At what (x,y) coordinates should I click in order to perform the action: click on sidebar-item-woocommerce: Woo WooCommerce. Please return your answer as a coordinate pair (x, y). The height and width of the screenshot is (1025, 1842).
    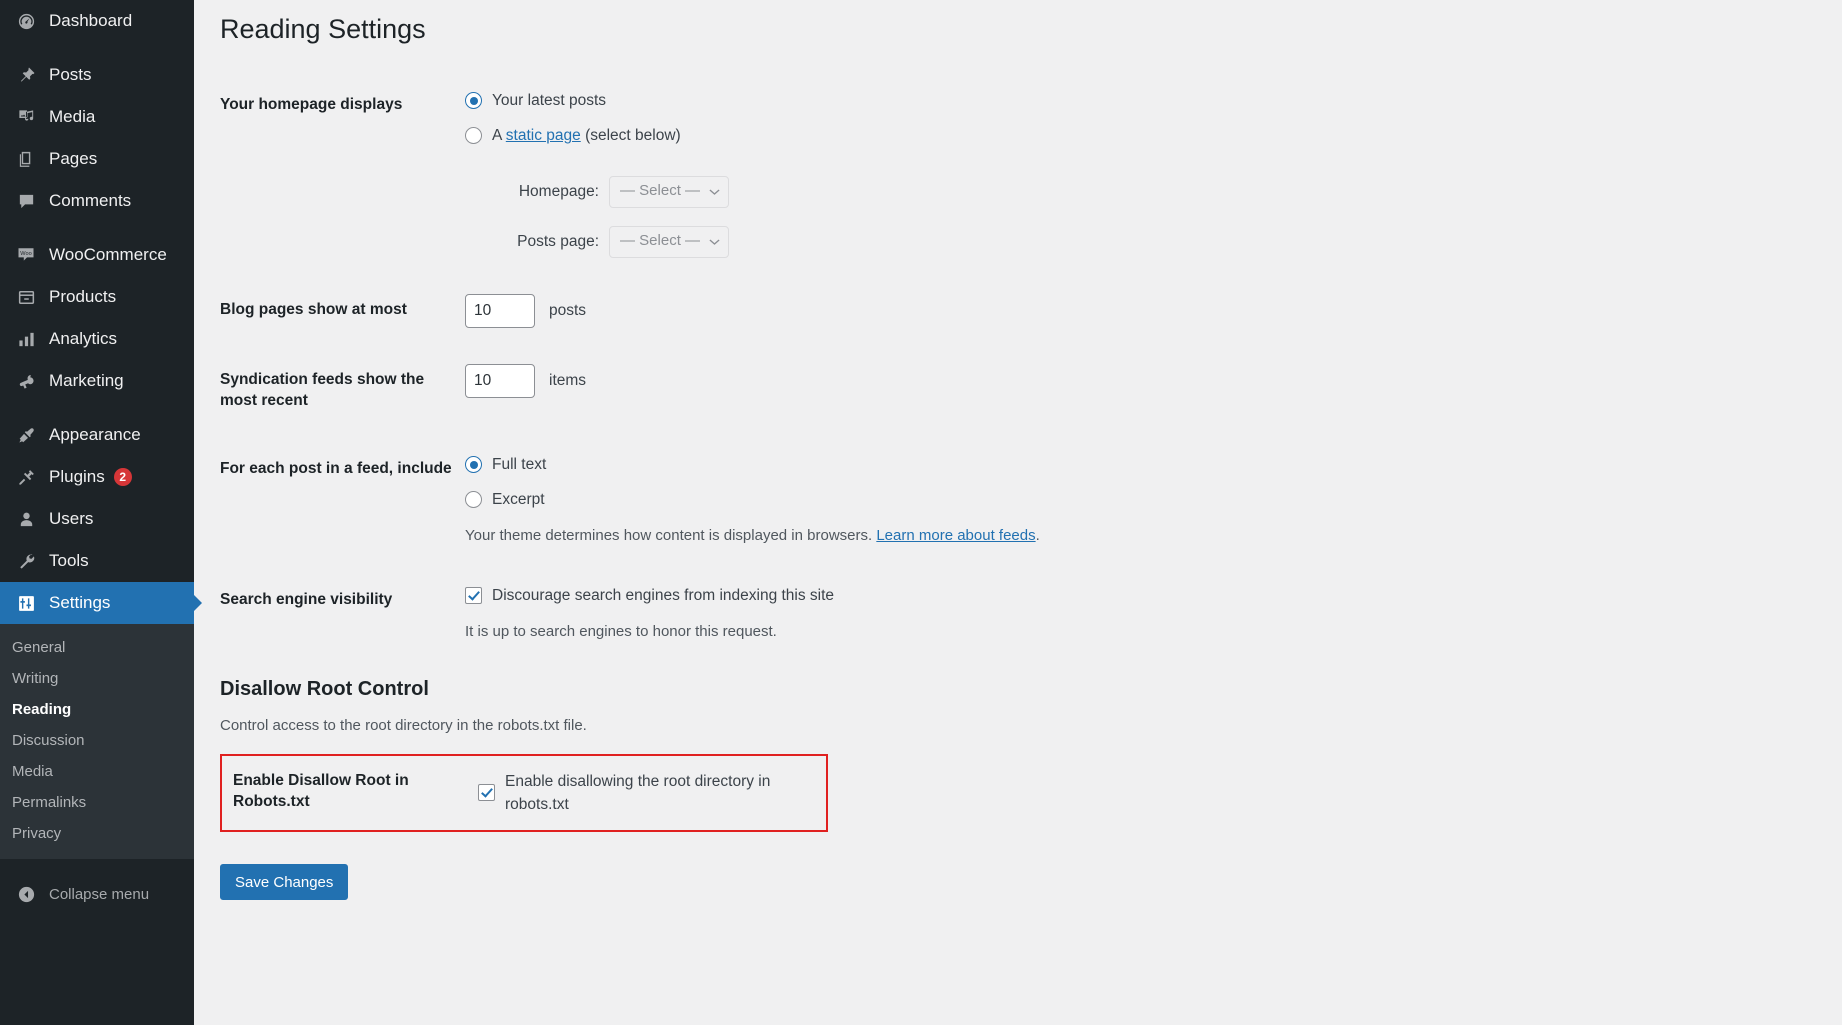
    Looking at the image, I should click on (97, 255).